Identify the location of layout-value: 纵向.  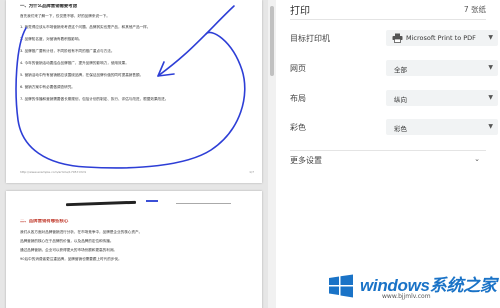
(400, 100).